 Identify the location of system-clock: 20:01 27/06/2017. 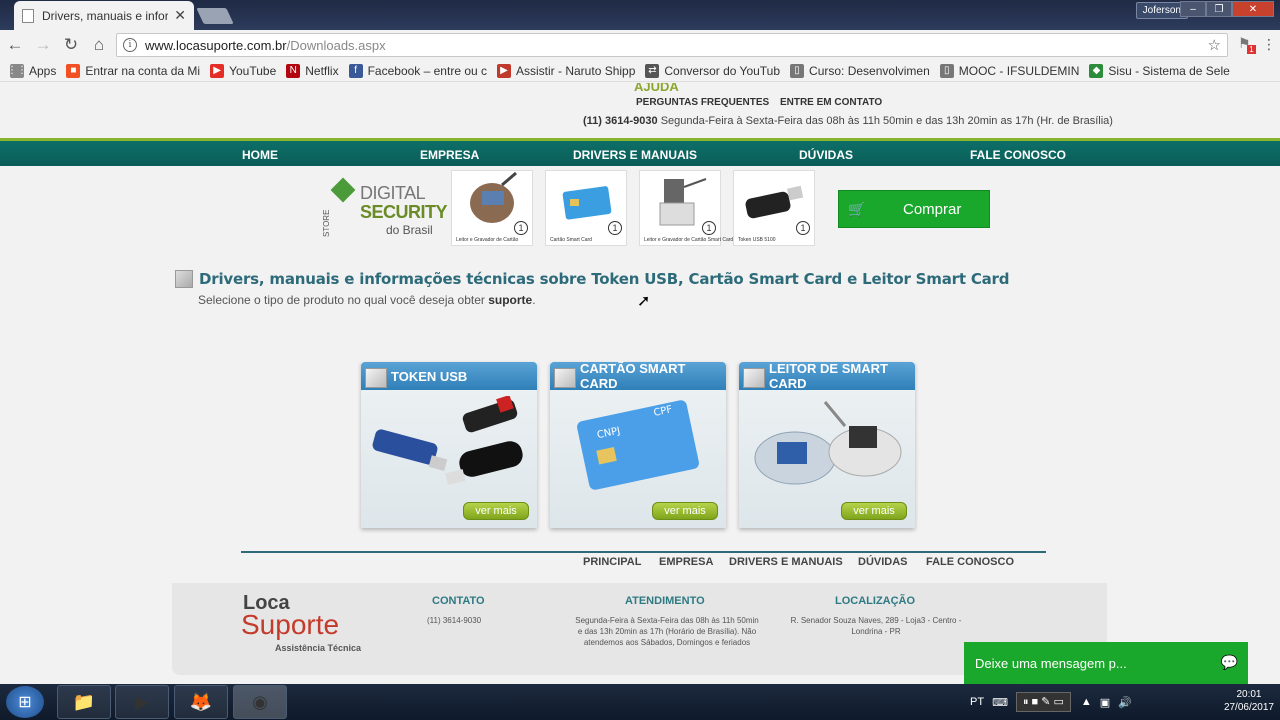
(1249, 701).